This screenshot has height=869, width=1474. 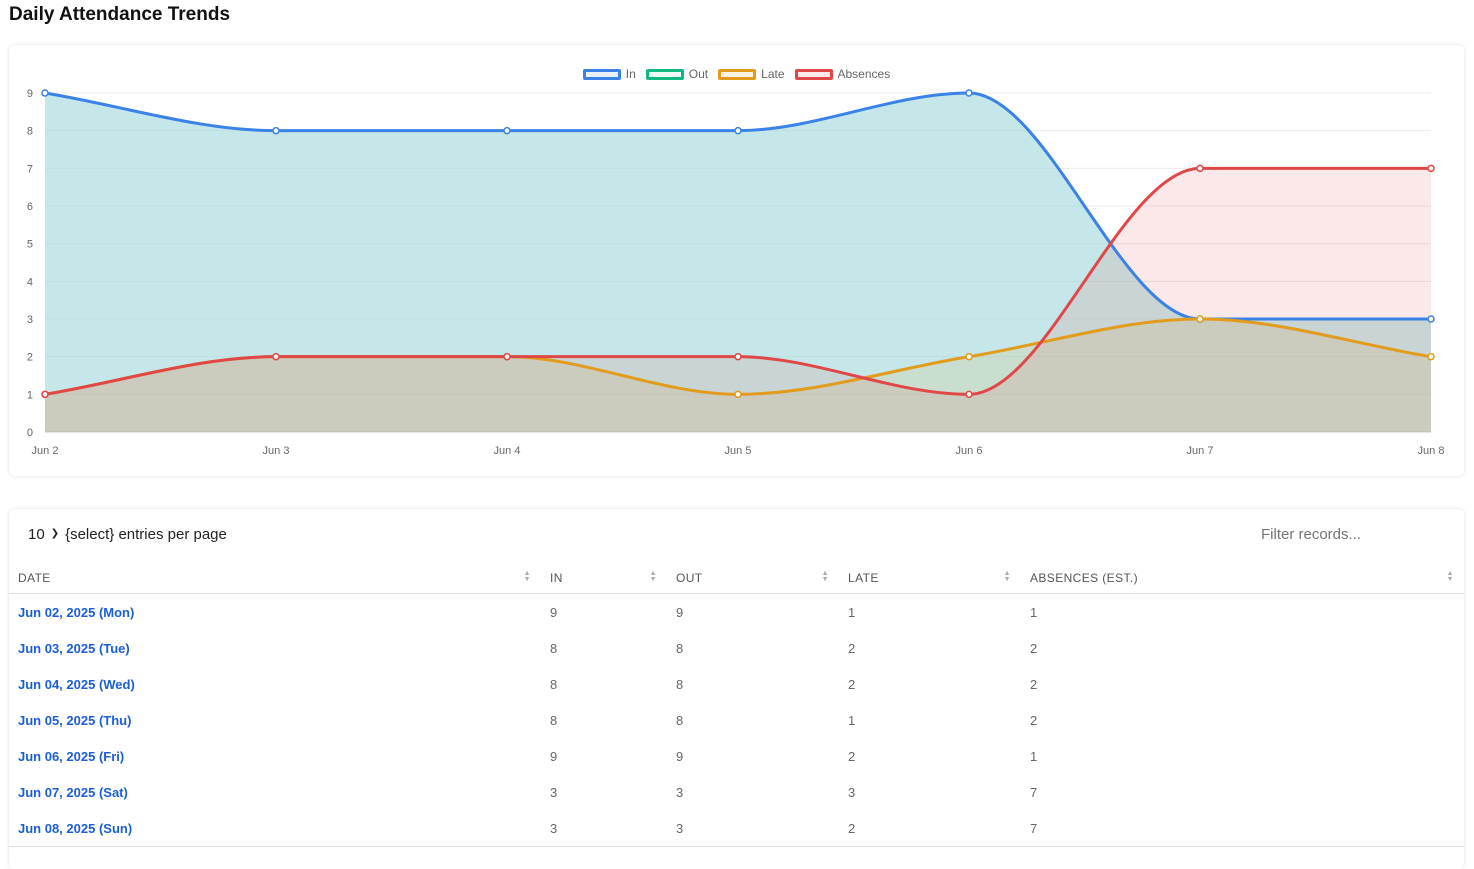 I want to click on page-size-label: {select} entries per page, so click(x=146, y=534).